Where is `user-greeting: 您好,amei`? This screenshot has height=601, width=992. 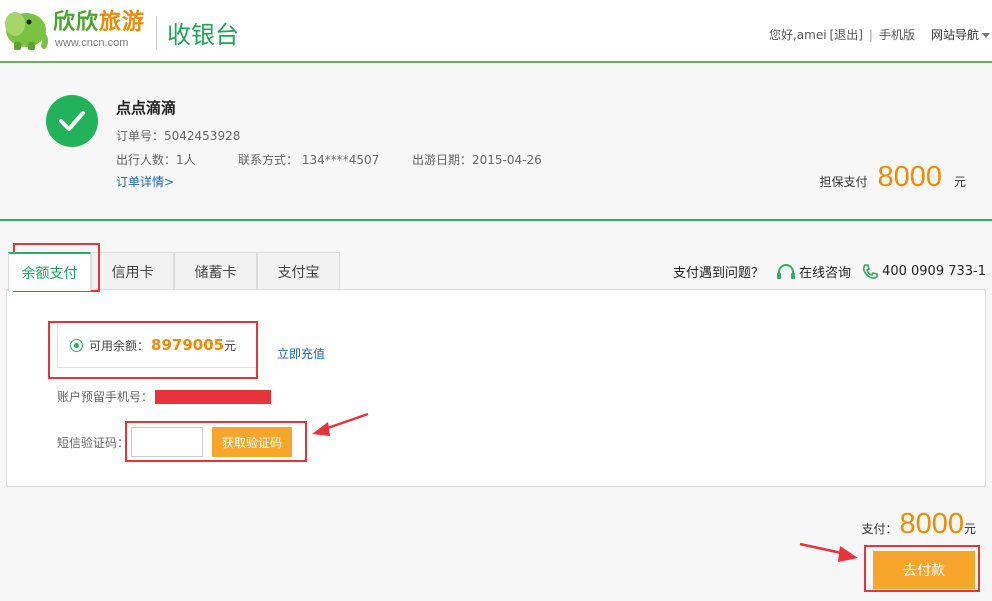
user-greeting: 您好,amei is located at coordinates (797, 35).